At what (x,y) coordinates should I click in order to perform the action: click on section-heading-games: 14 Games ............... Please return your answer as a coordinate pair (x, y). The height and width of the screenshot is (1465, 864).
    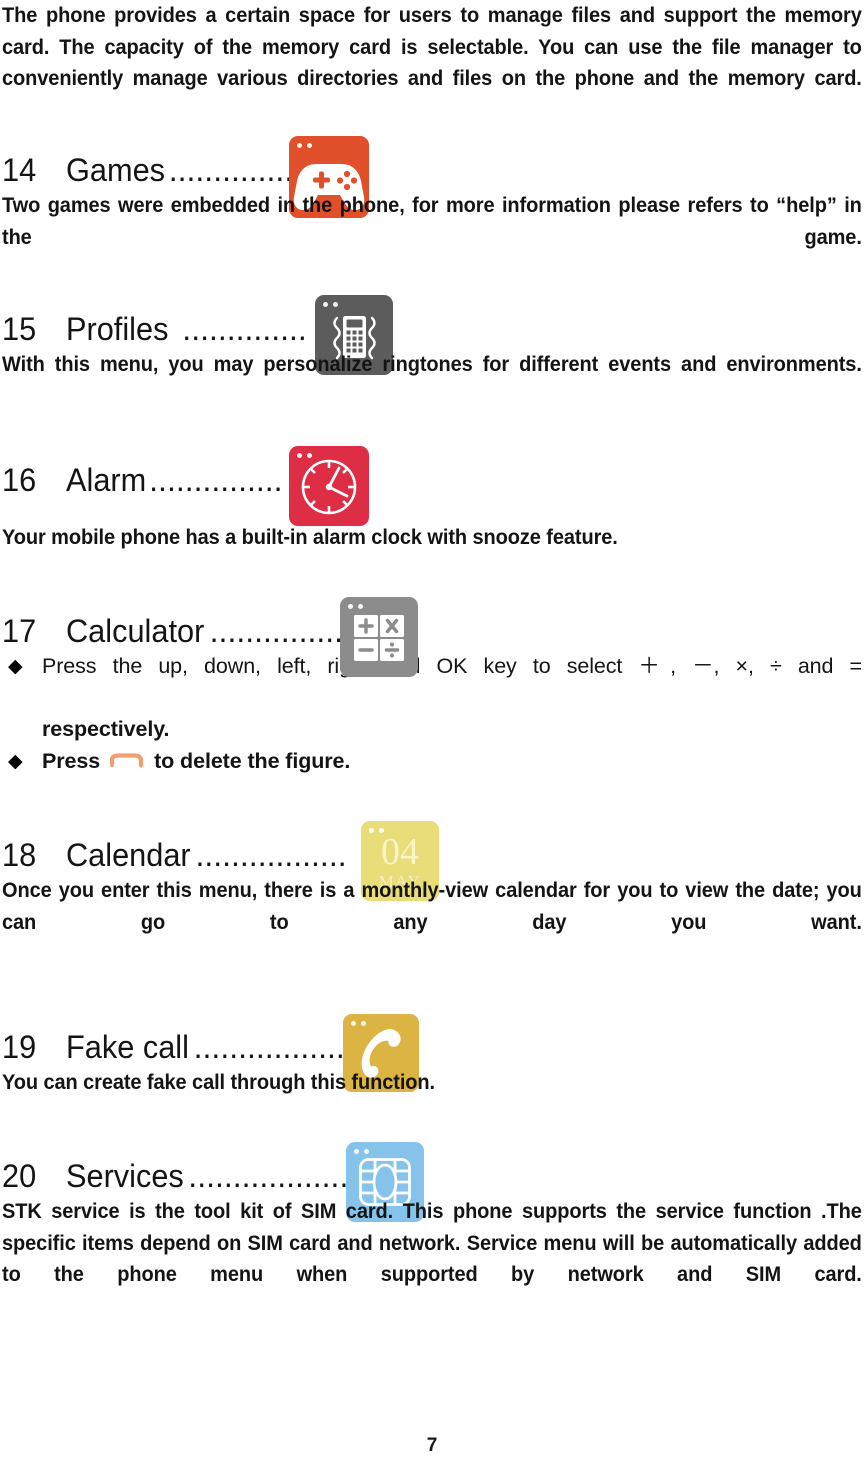
    Looking at the image, I should click on (432, 177).